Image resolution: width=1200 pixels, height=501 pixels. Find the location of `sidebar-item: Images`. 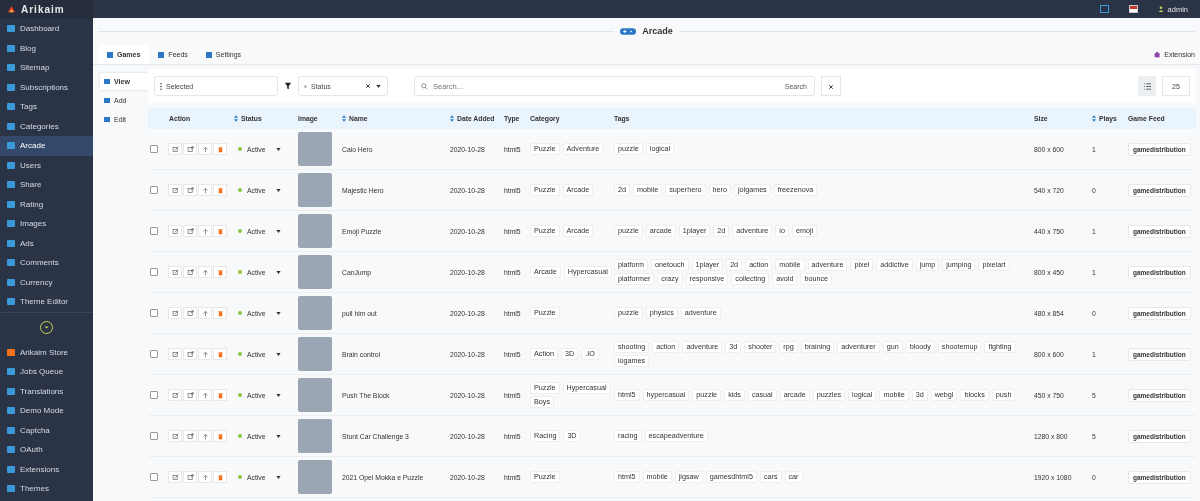

sidebar-item: Images is located at coordinates (46, 224).